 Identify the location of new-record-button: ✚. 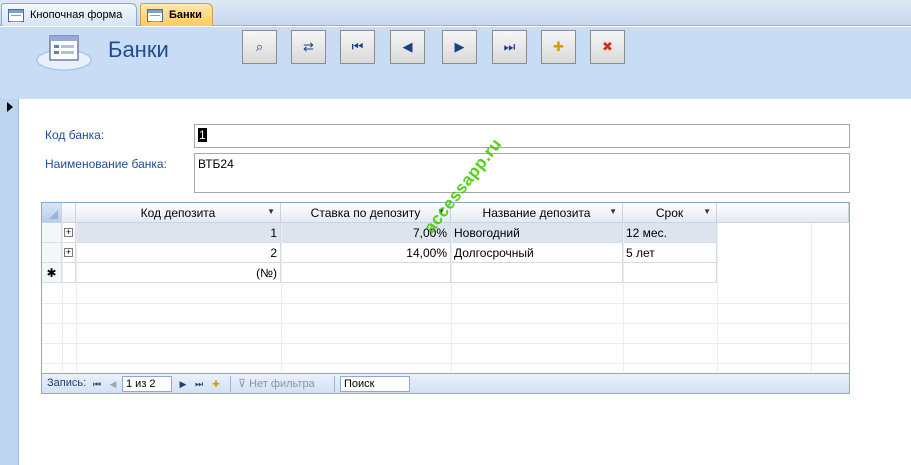
(558, 47).